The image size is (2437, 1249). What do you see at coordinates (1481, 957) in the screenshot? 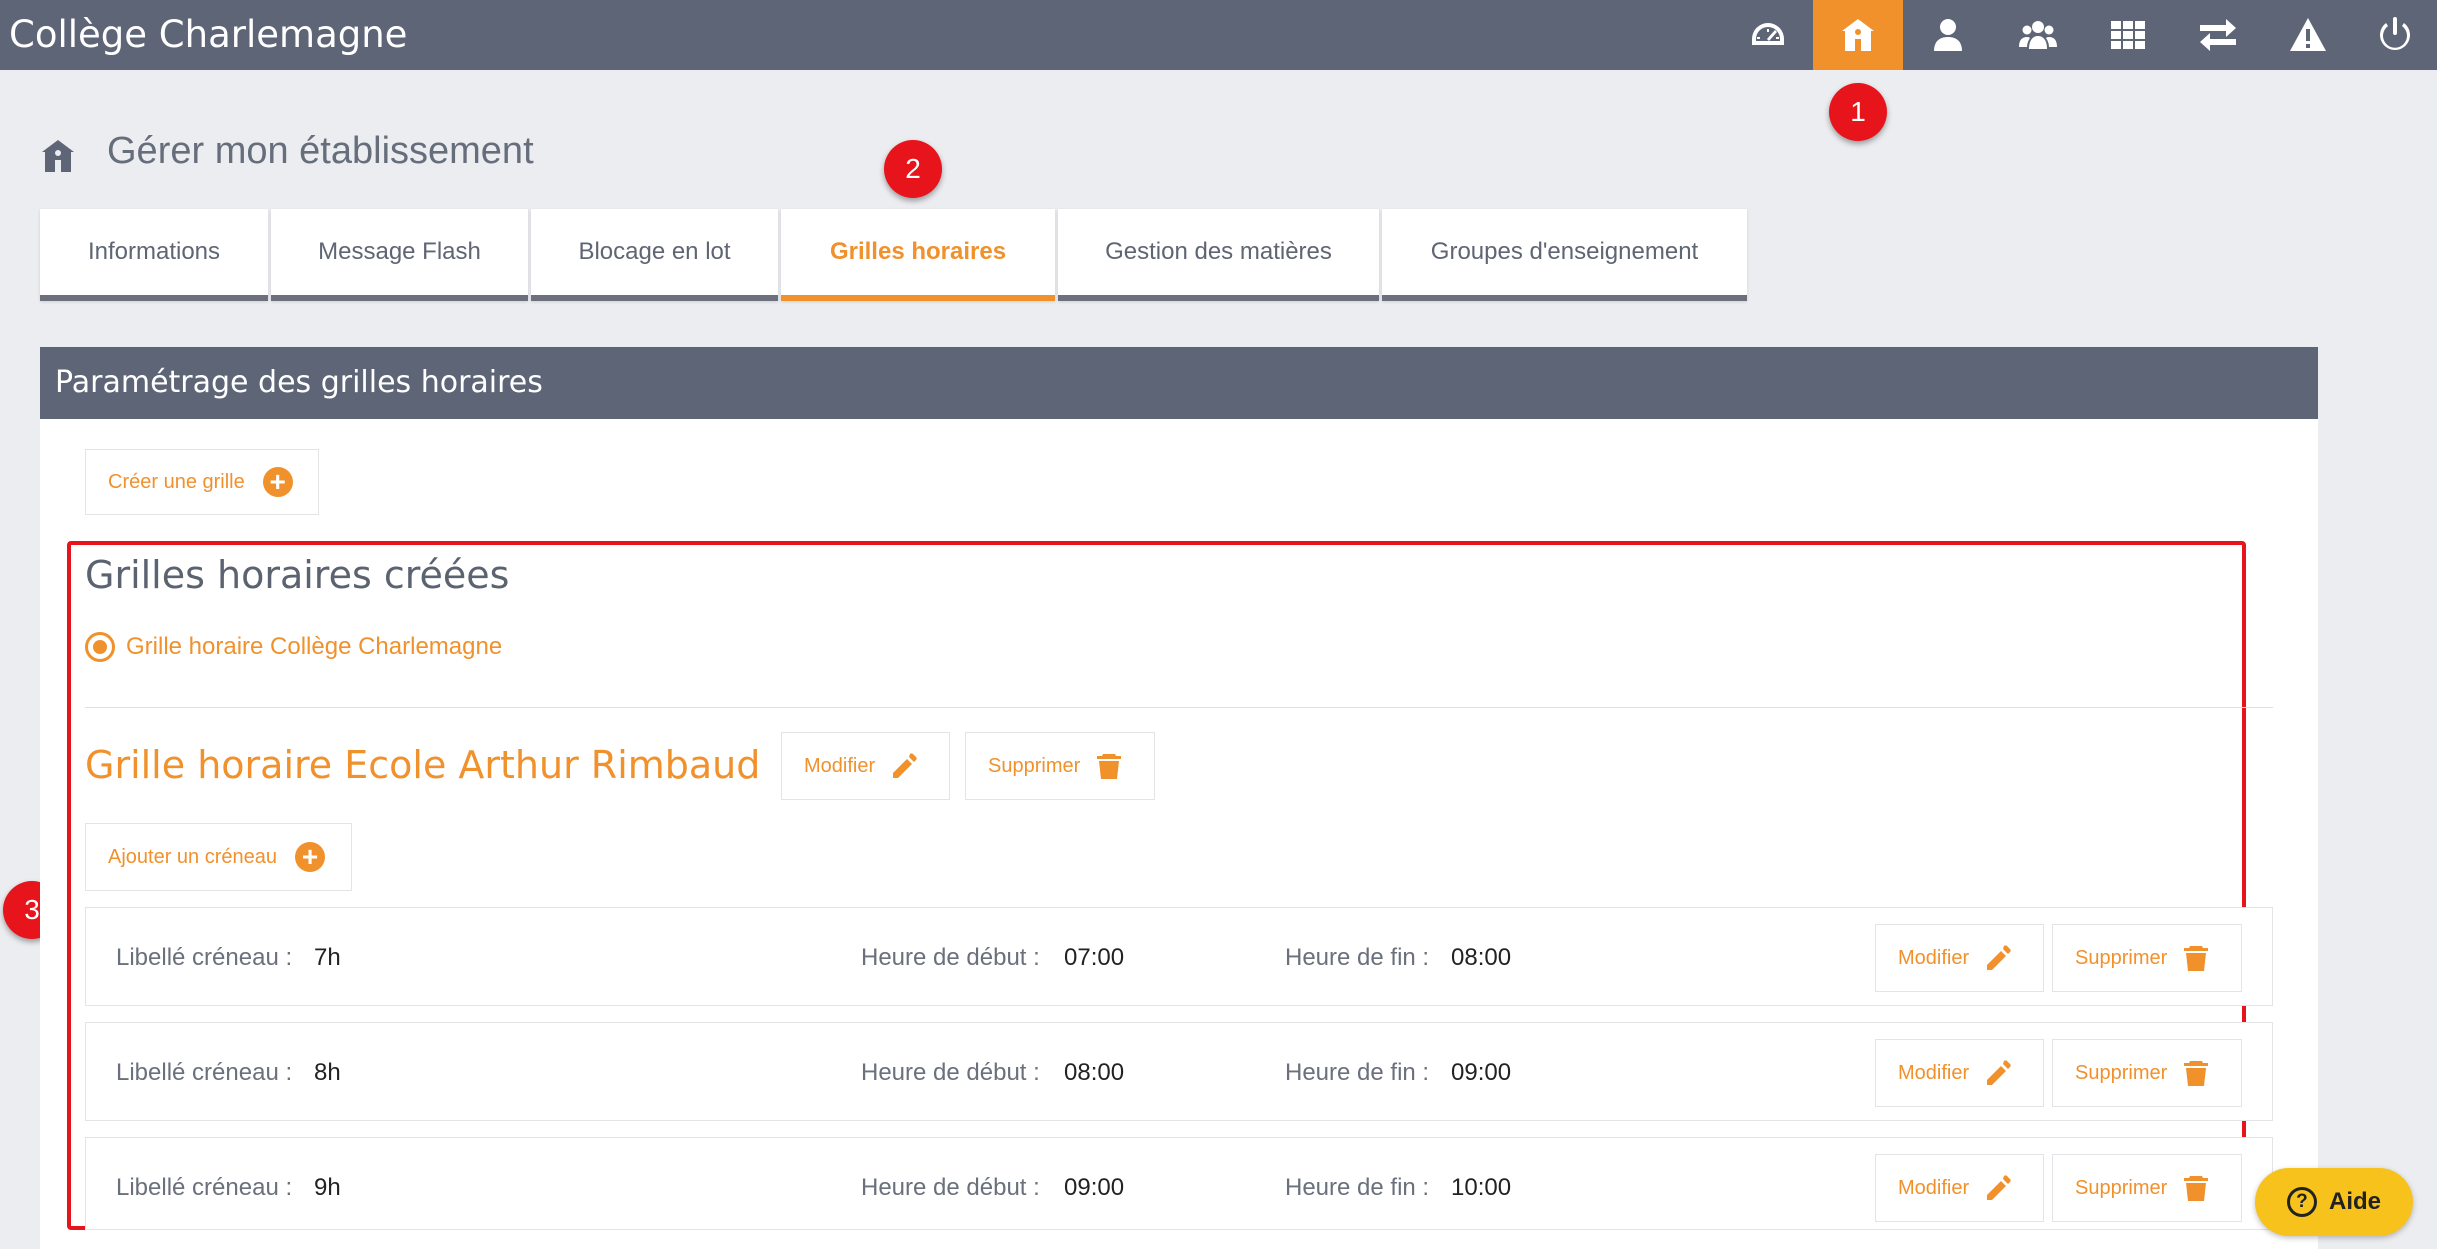
I see `slot-end: 08:00` at bounding box center [1481, 957].